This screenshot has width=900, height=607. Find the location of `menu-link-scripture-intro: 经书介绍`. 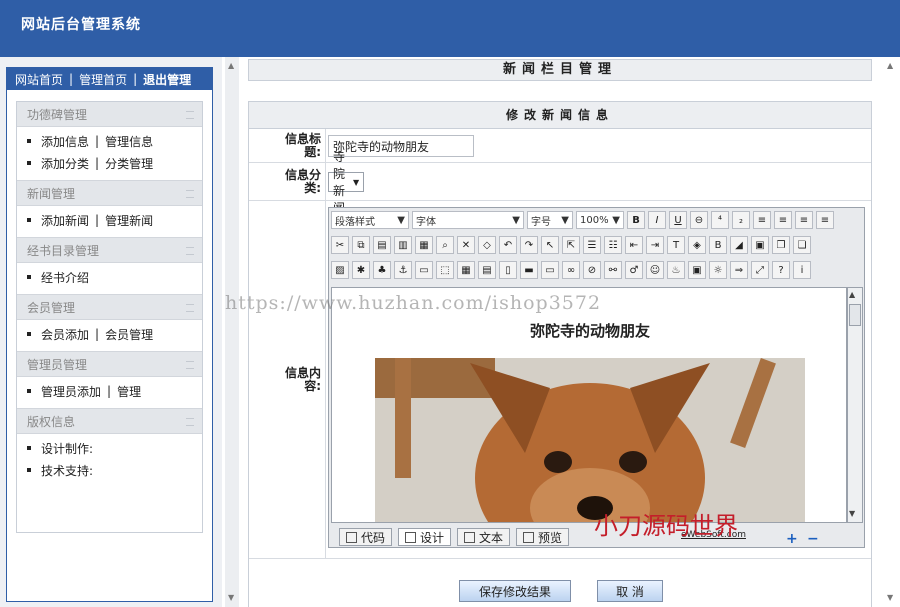

menu-link-scripture-intro: 经书介绍 is located at coordinates (65, 277).